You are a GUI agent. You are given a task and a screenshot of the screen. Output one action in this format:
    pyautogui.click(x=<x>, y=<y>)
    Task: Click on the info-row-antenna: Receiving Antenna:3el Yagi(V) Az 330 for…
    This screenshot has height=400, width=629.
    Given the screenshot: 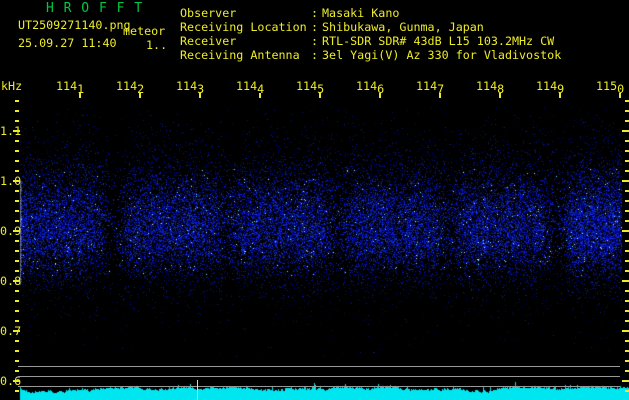 What is the action you would take?
    pyautogui.click(x=400, y=53)
    